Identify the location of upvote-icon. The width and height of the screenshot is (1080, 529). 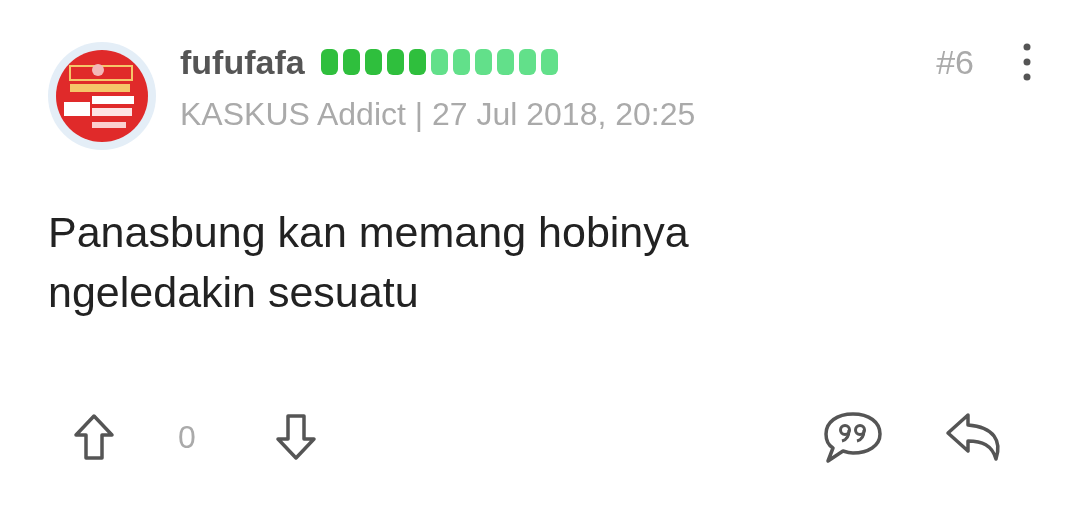
(94, 437).